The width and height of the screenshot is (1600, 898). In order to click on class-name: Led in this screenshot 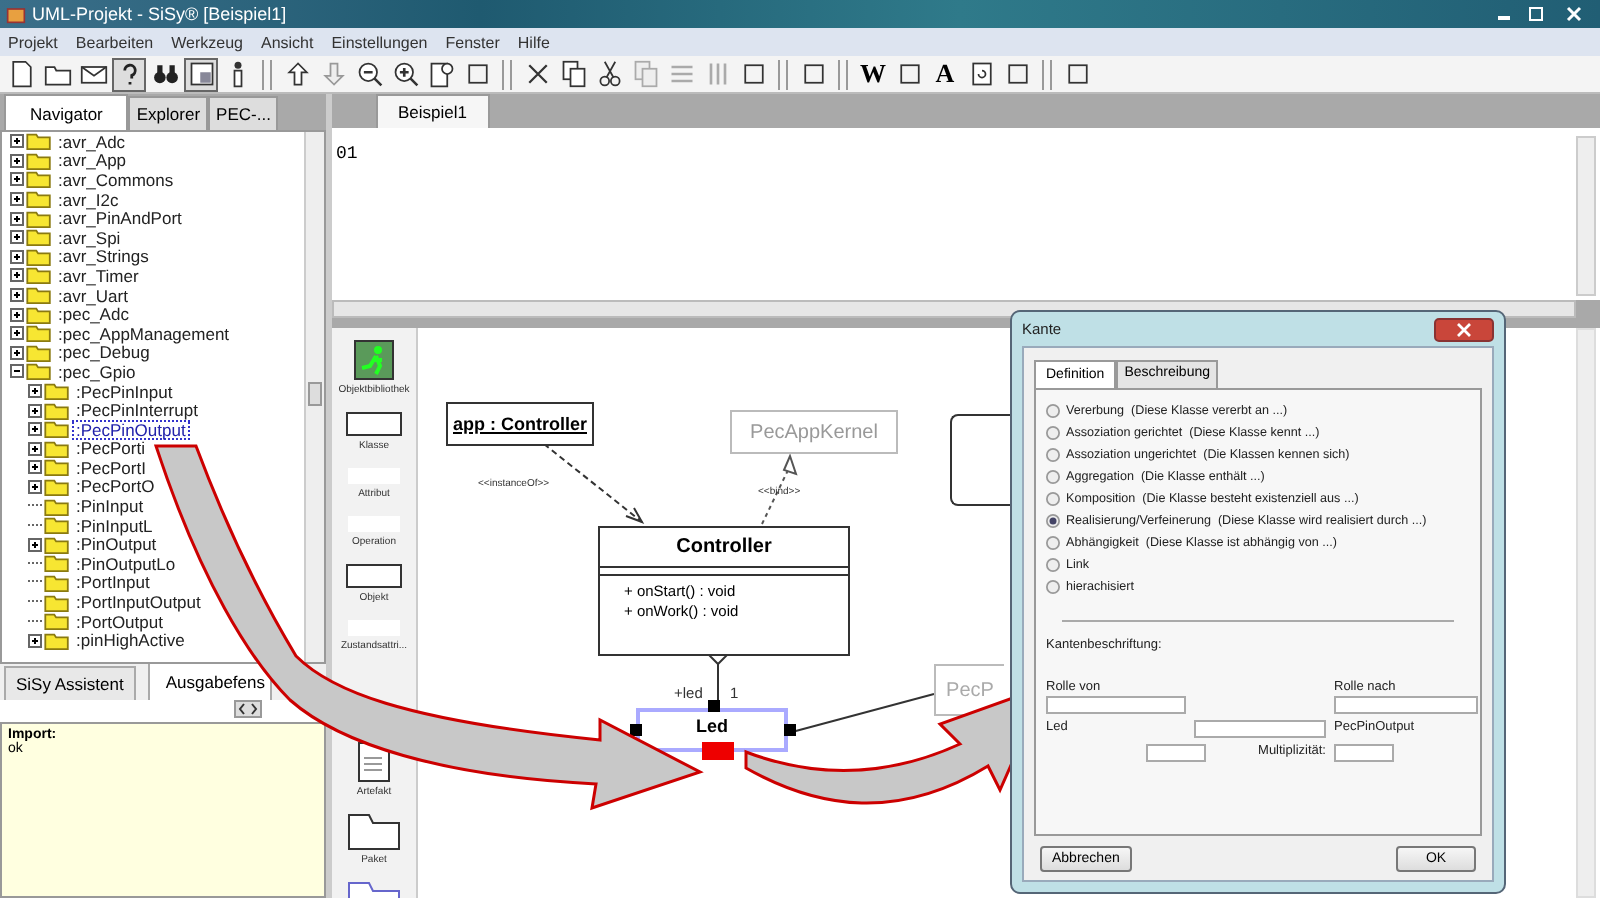, I will do `click(711, 726)`.